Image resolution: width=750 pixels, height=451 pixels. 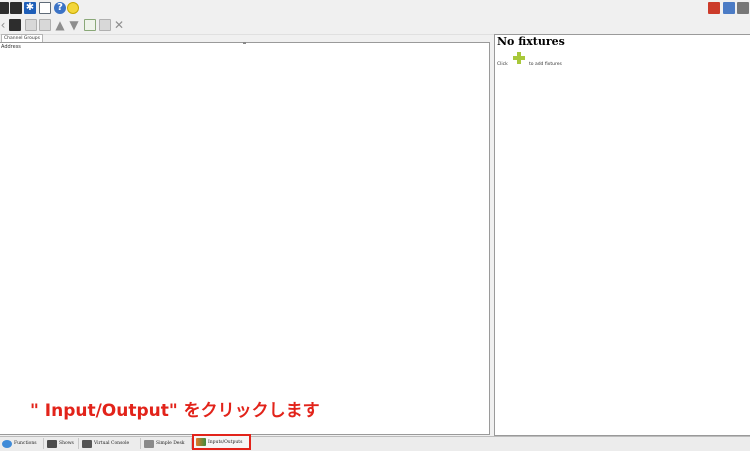 I want to click on tab-simple-desk: Simple Desk, so click(x=166, y=443).